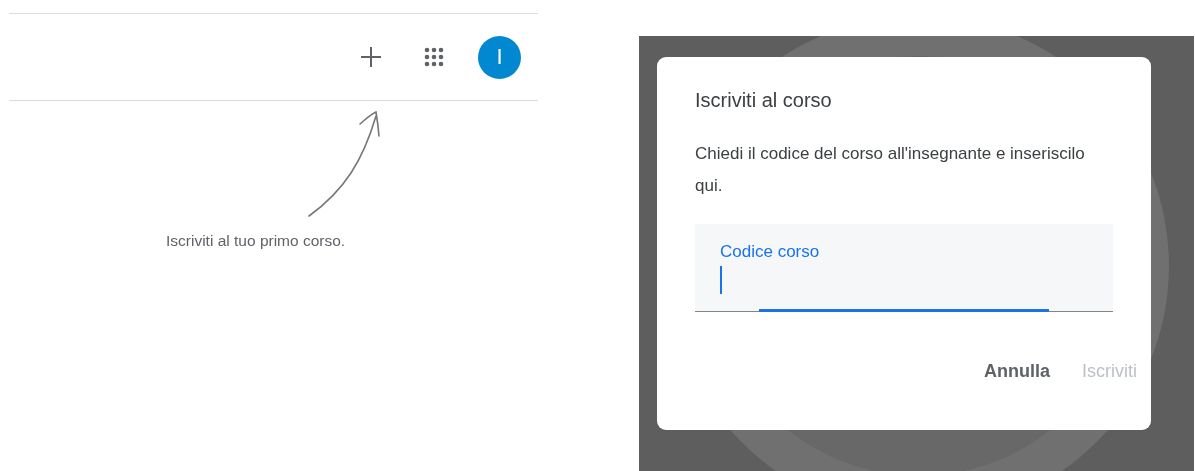 This screenshot has width=1195, height=471. What do you see at coordinates (764, 100) in the screenshot?
I see `dialog-title: Iscriviti al corso` at bounding box center [764, 100].